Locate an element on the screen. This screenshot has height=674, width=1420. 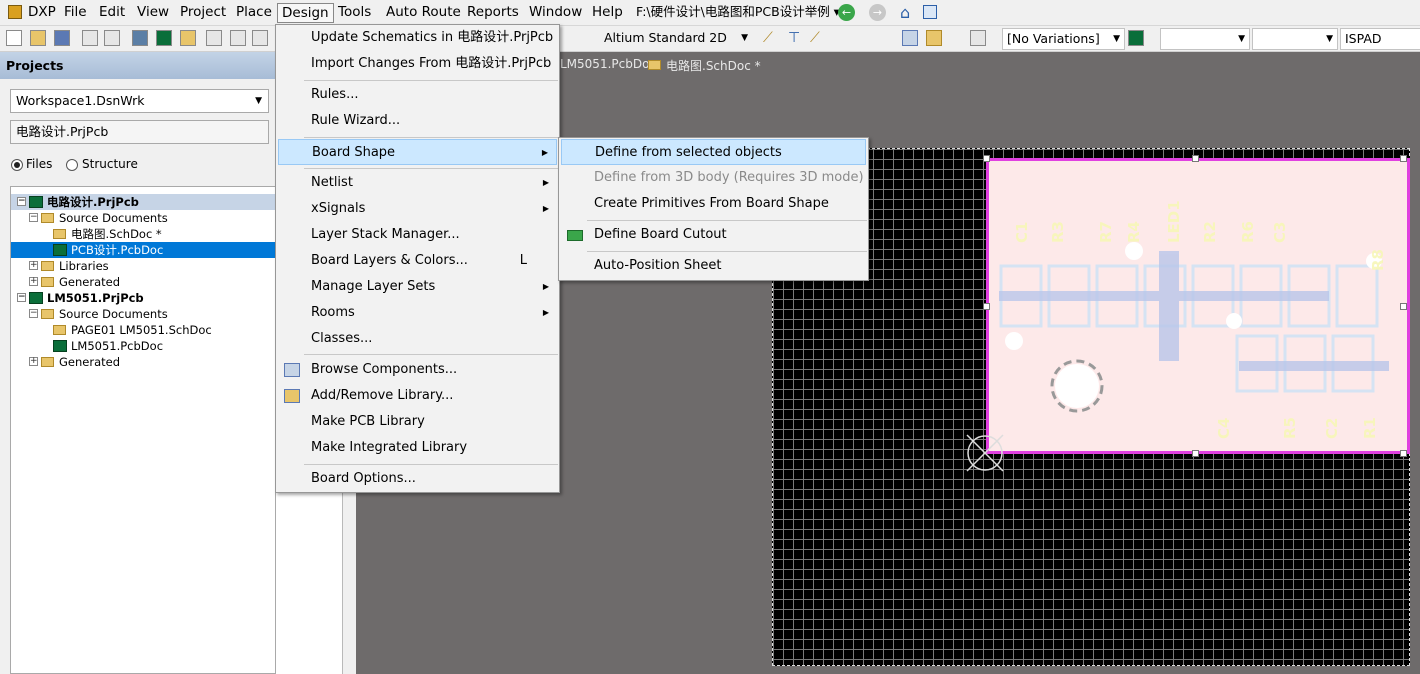
refresh-icon is located at coordinates (930, 12).